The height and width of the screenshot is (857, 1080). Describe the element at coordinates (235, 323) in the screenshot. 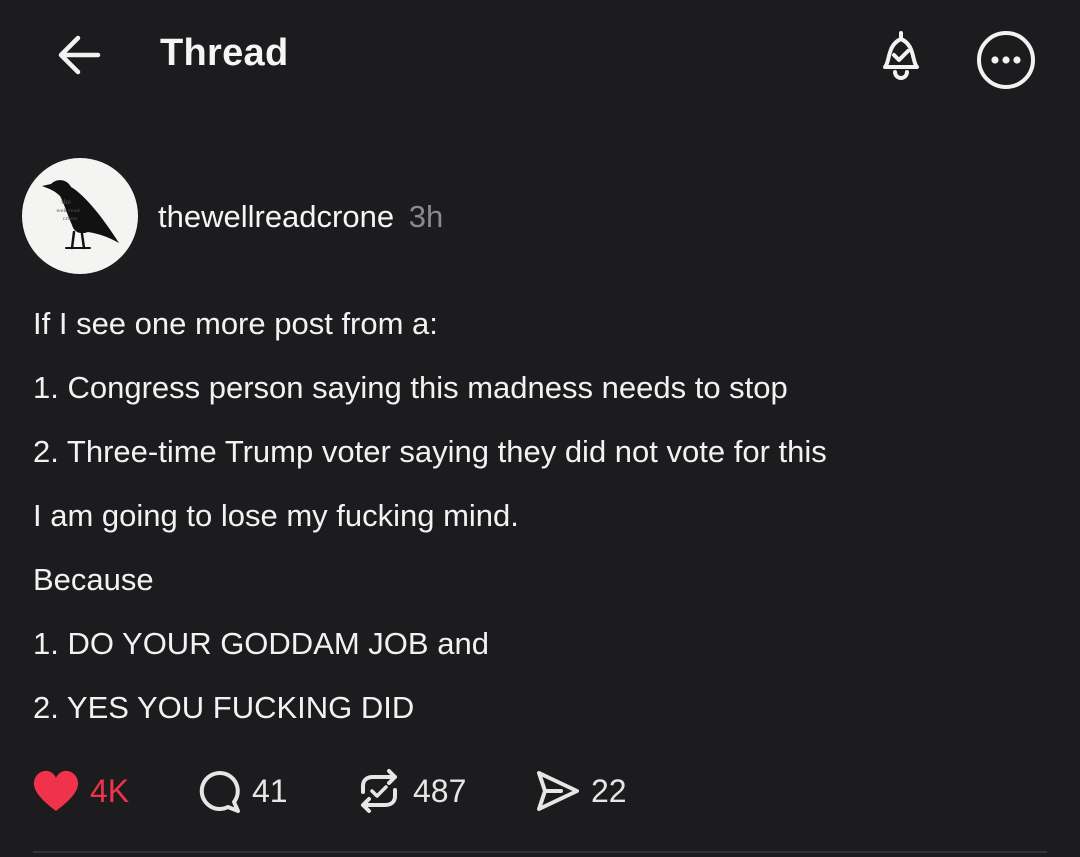

I see `post-text-line: If I see one more post from a:` at that location.